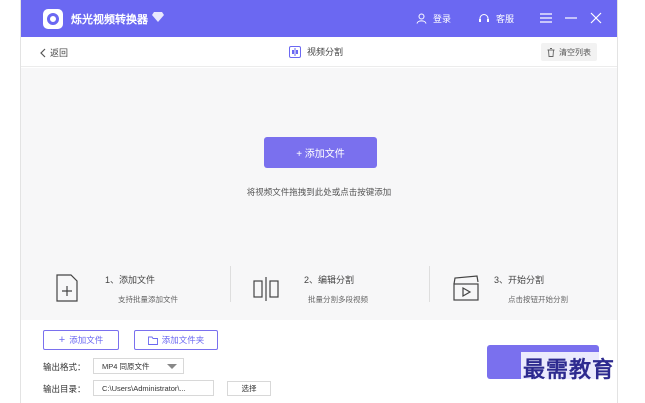 This screenshot has width=645, height=403. I want to click on watermark-text: 最需教育, so click(569, 368).